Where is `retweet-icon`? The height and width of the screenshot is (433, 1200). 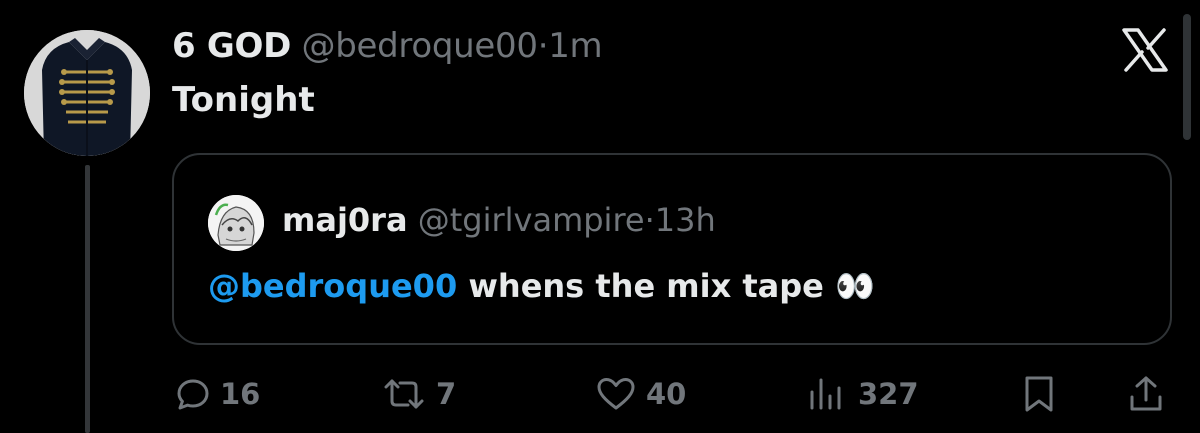 retweet-icon is located at coordinates (404, 394).